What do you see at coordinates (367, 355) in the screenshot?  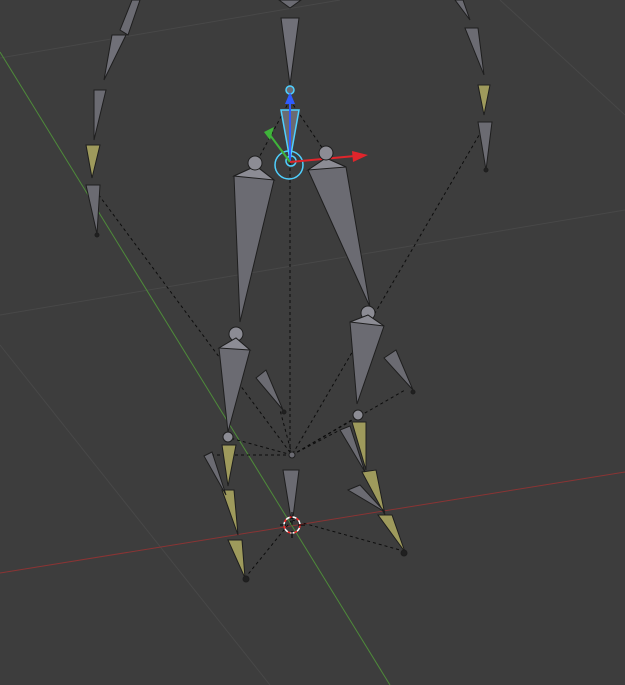 I see `bone-shin-right` at bounding box center [367, 355].